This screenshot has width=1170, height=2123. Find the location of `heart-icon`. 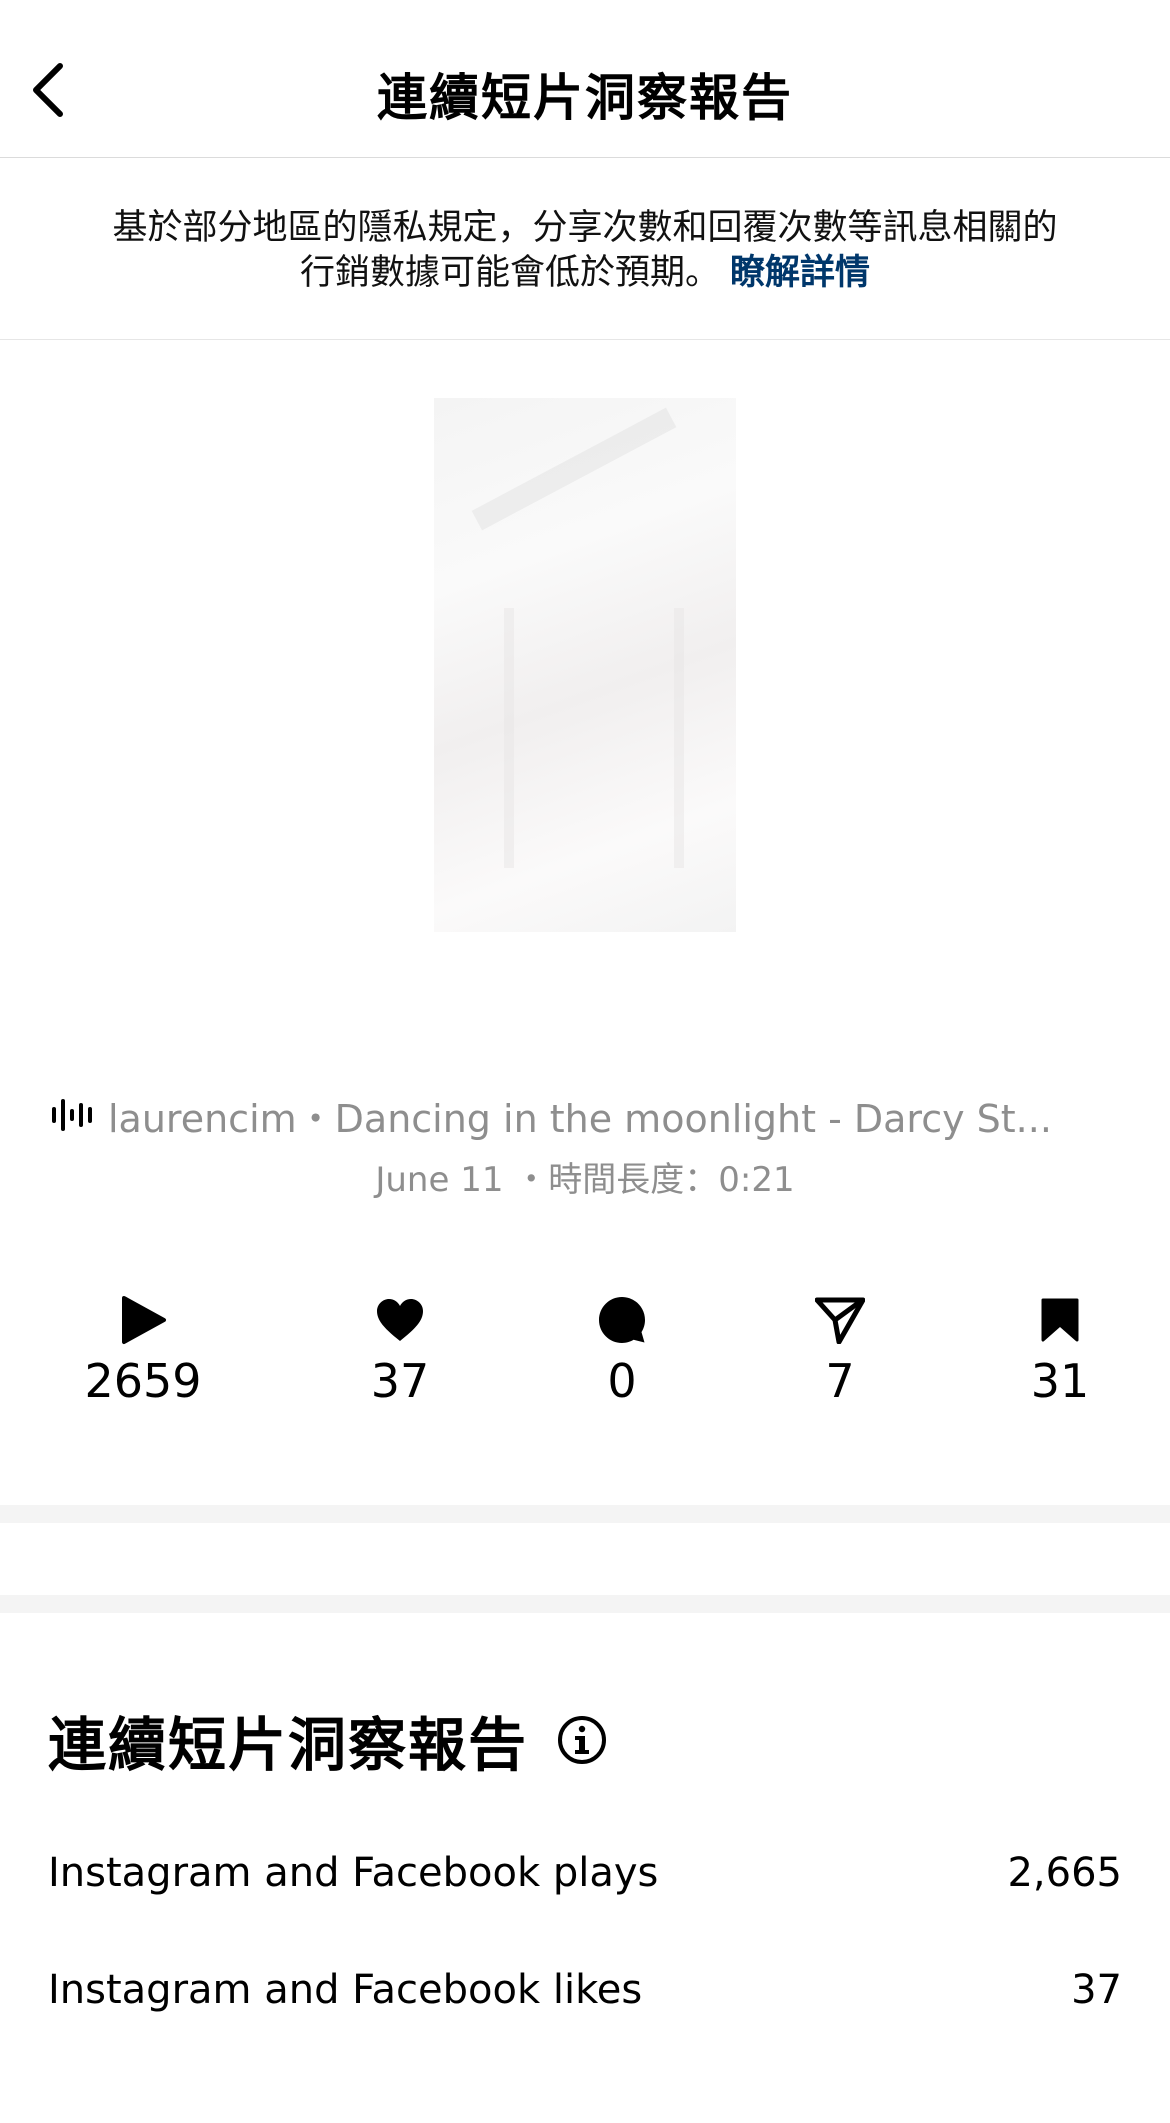

heart-icon is located at coordinates (400, 1320).